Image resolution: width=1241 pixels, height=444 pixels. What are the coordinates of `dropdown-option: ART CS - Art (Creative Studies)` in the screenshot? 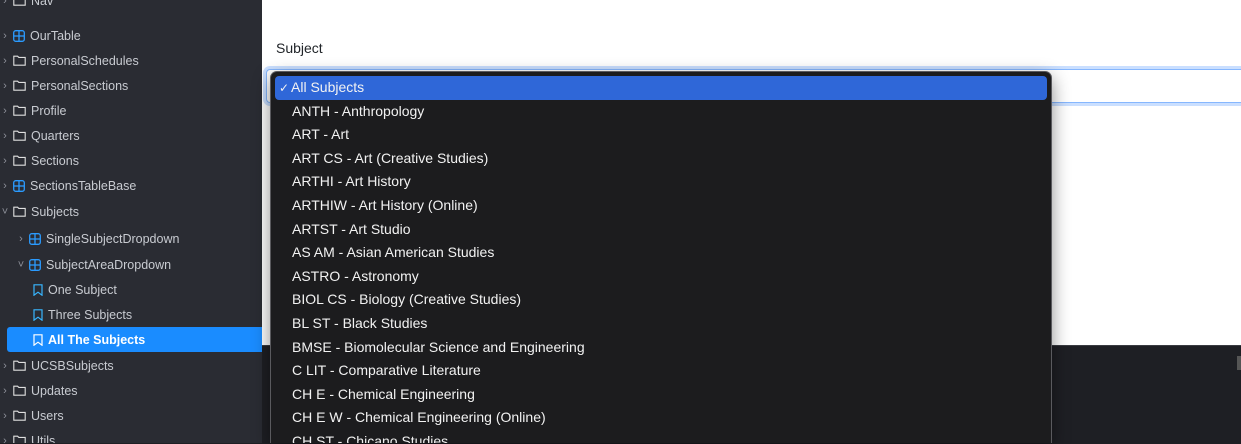 It's located at (661, 159).